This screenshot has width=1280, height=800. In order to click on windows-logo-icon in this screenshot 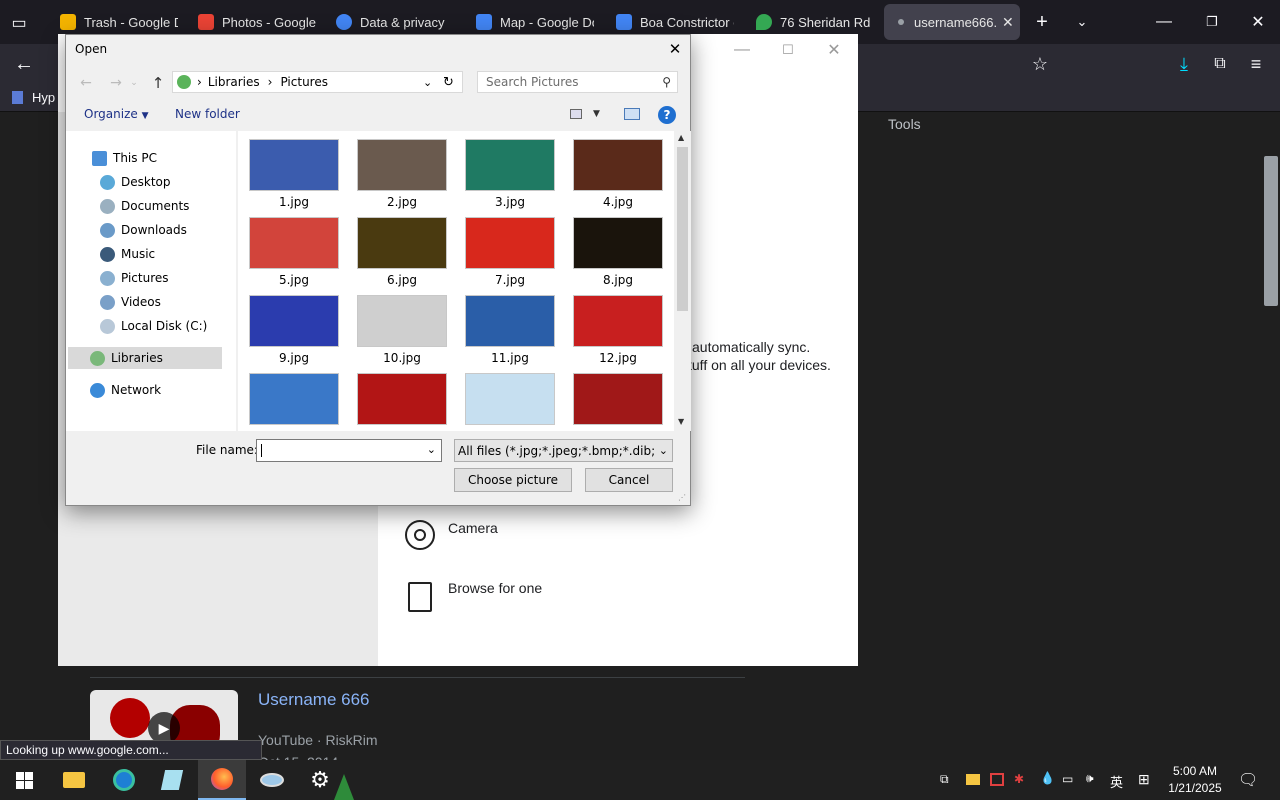, I will do `click(24, 780)`.